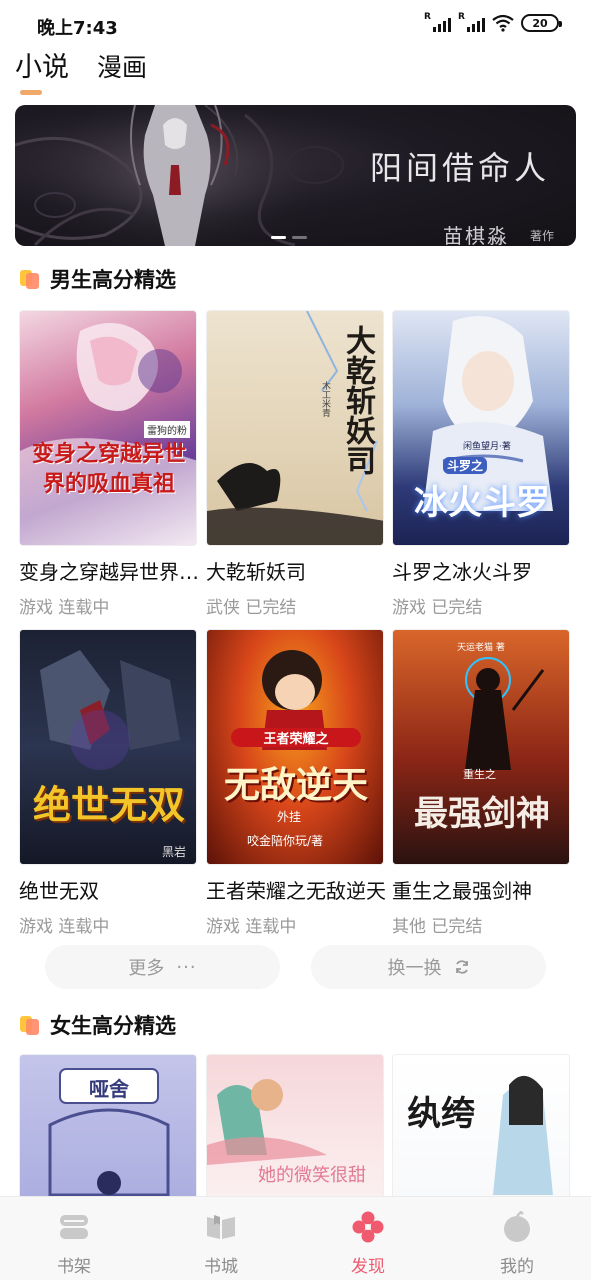 Image resolution: width=591 pixels, height=1280 pixels. What do you see at coordinates (108, 428) in the screenshot?
I see `book-cover: 变身之穿越异世界的吸血真祖 雷狗的粉` at bounding box center [108, 428].